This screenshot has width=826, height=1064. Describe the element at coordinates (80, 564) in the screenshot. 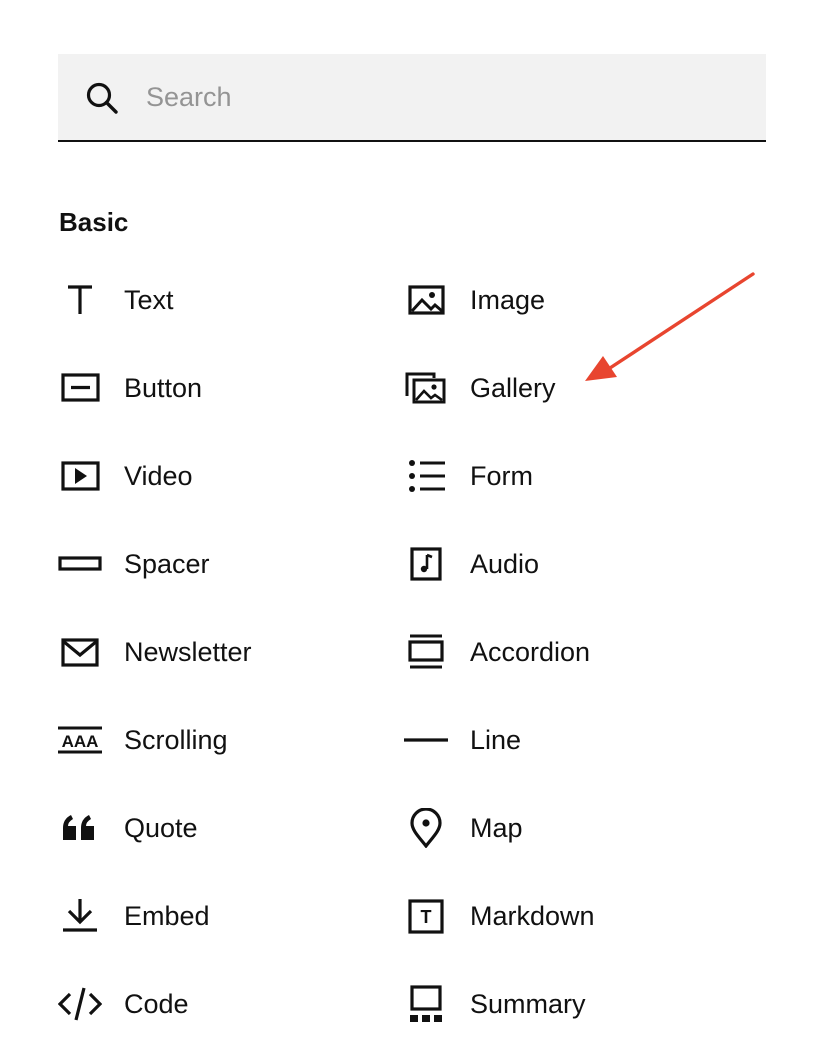

I see `spacer-icon` at that location.